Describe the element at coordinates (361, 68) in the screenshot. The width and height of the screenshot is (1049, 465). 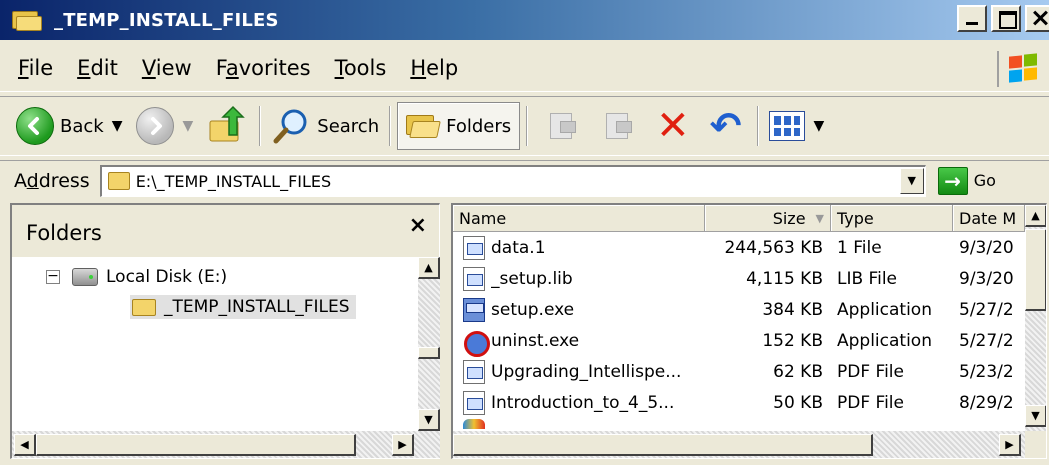
I see `menu-tools: Tools` at that location.